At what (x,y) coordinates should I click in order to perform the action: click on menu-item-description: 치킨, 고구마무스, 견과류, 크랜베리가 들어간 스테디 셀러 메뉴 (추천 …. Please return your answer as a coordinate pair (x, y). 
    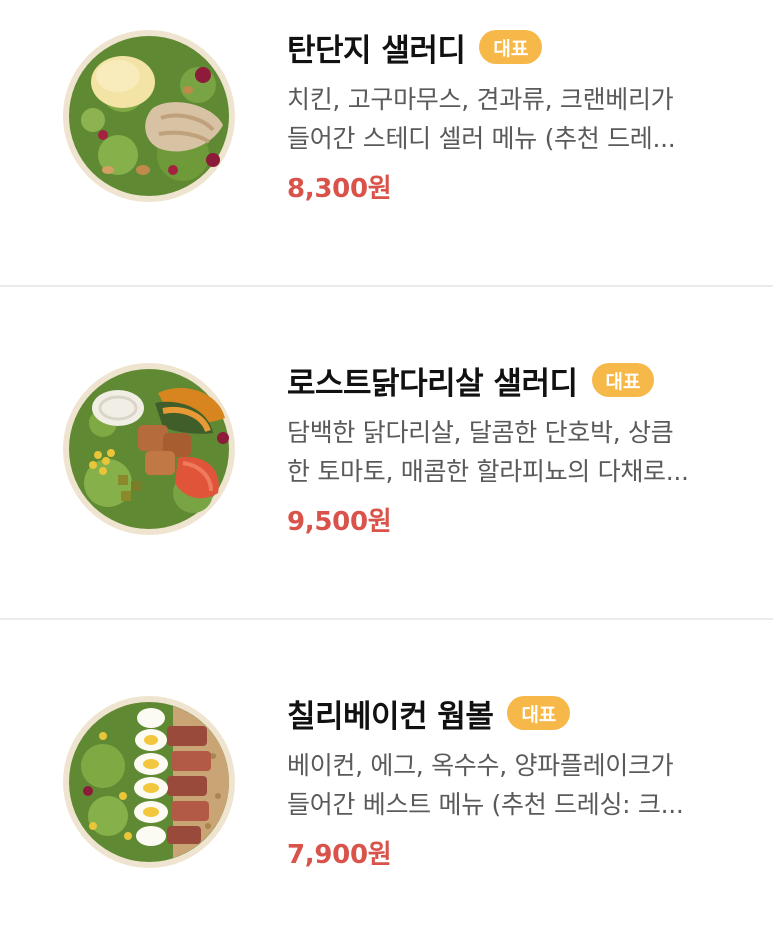
    Looking at the image, I should click on (522, 119).